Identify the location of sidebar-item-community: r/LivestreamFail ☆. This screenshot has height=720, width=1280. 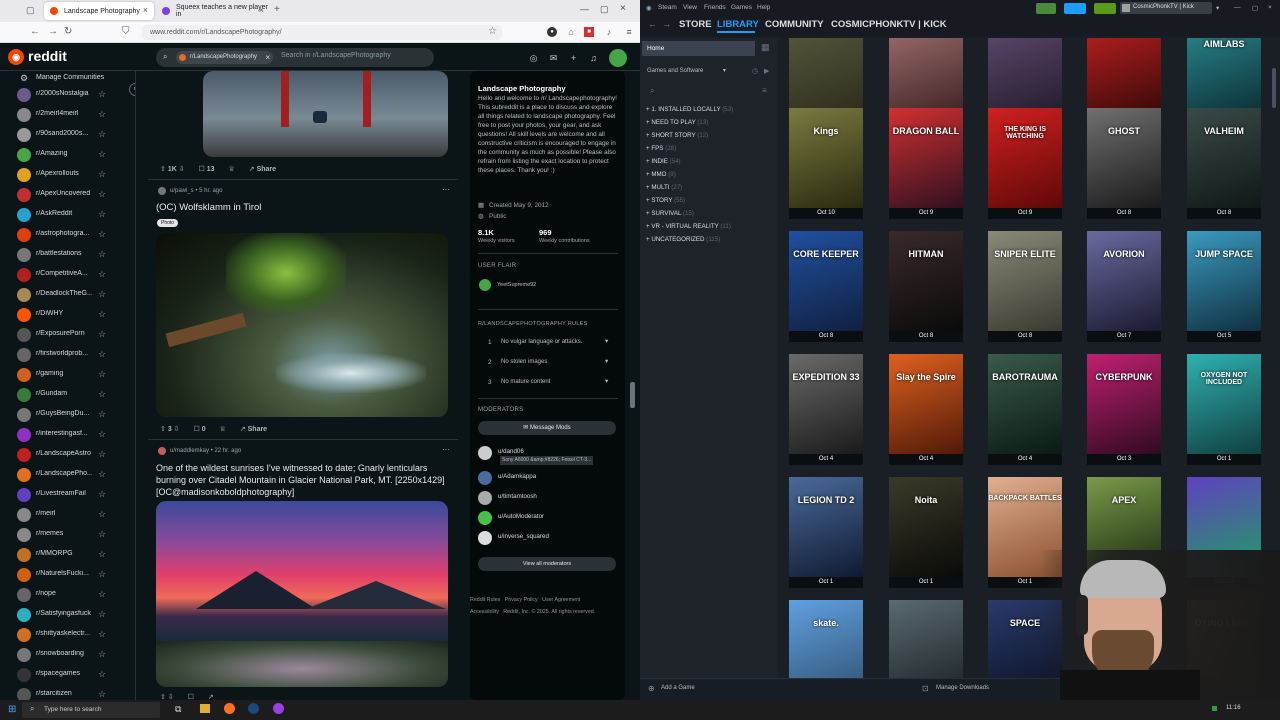
(67, 495).